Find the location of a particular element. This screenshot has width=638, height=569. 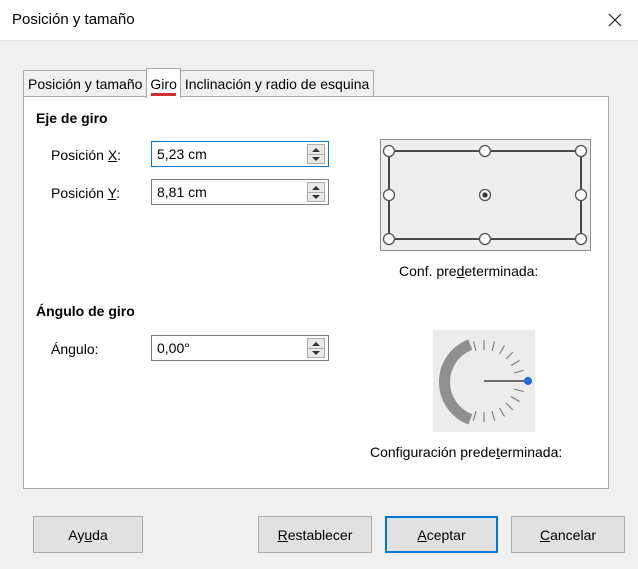

angle-label: Ángulo: is located at coordinates (75, 349).